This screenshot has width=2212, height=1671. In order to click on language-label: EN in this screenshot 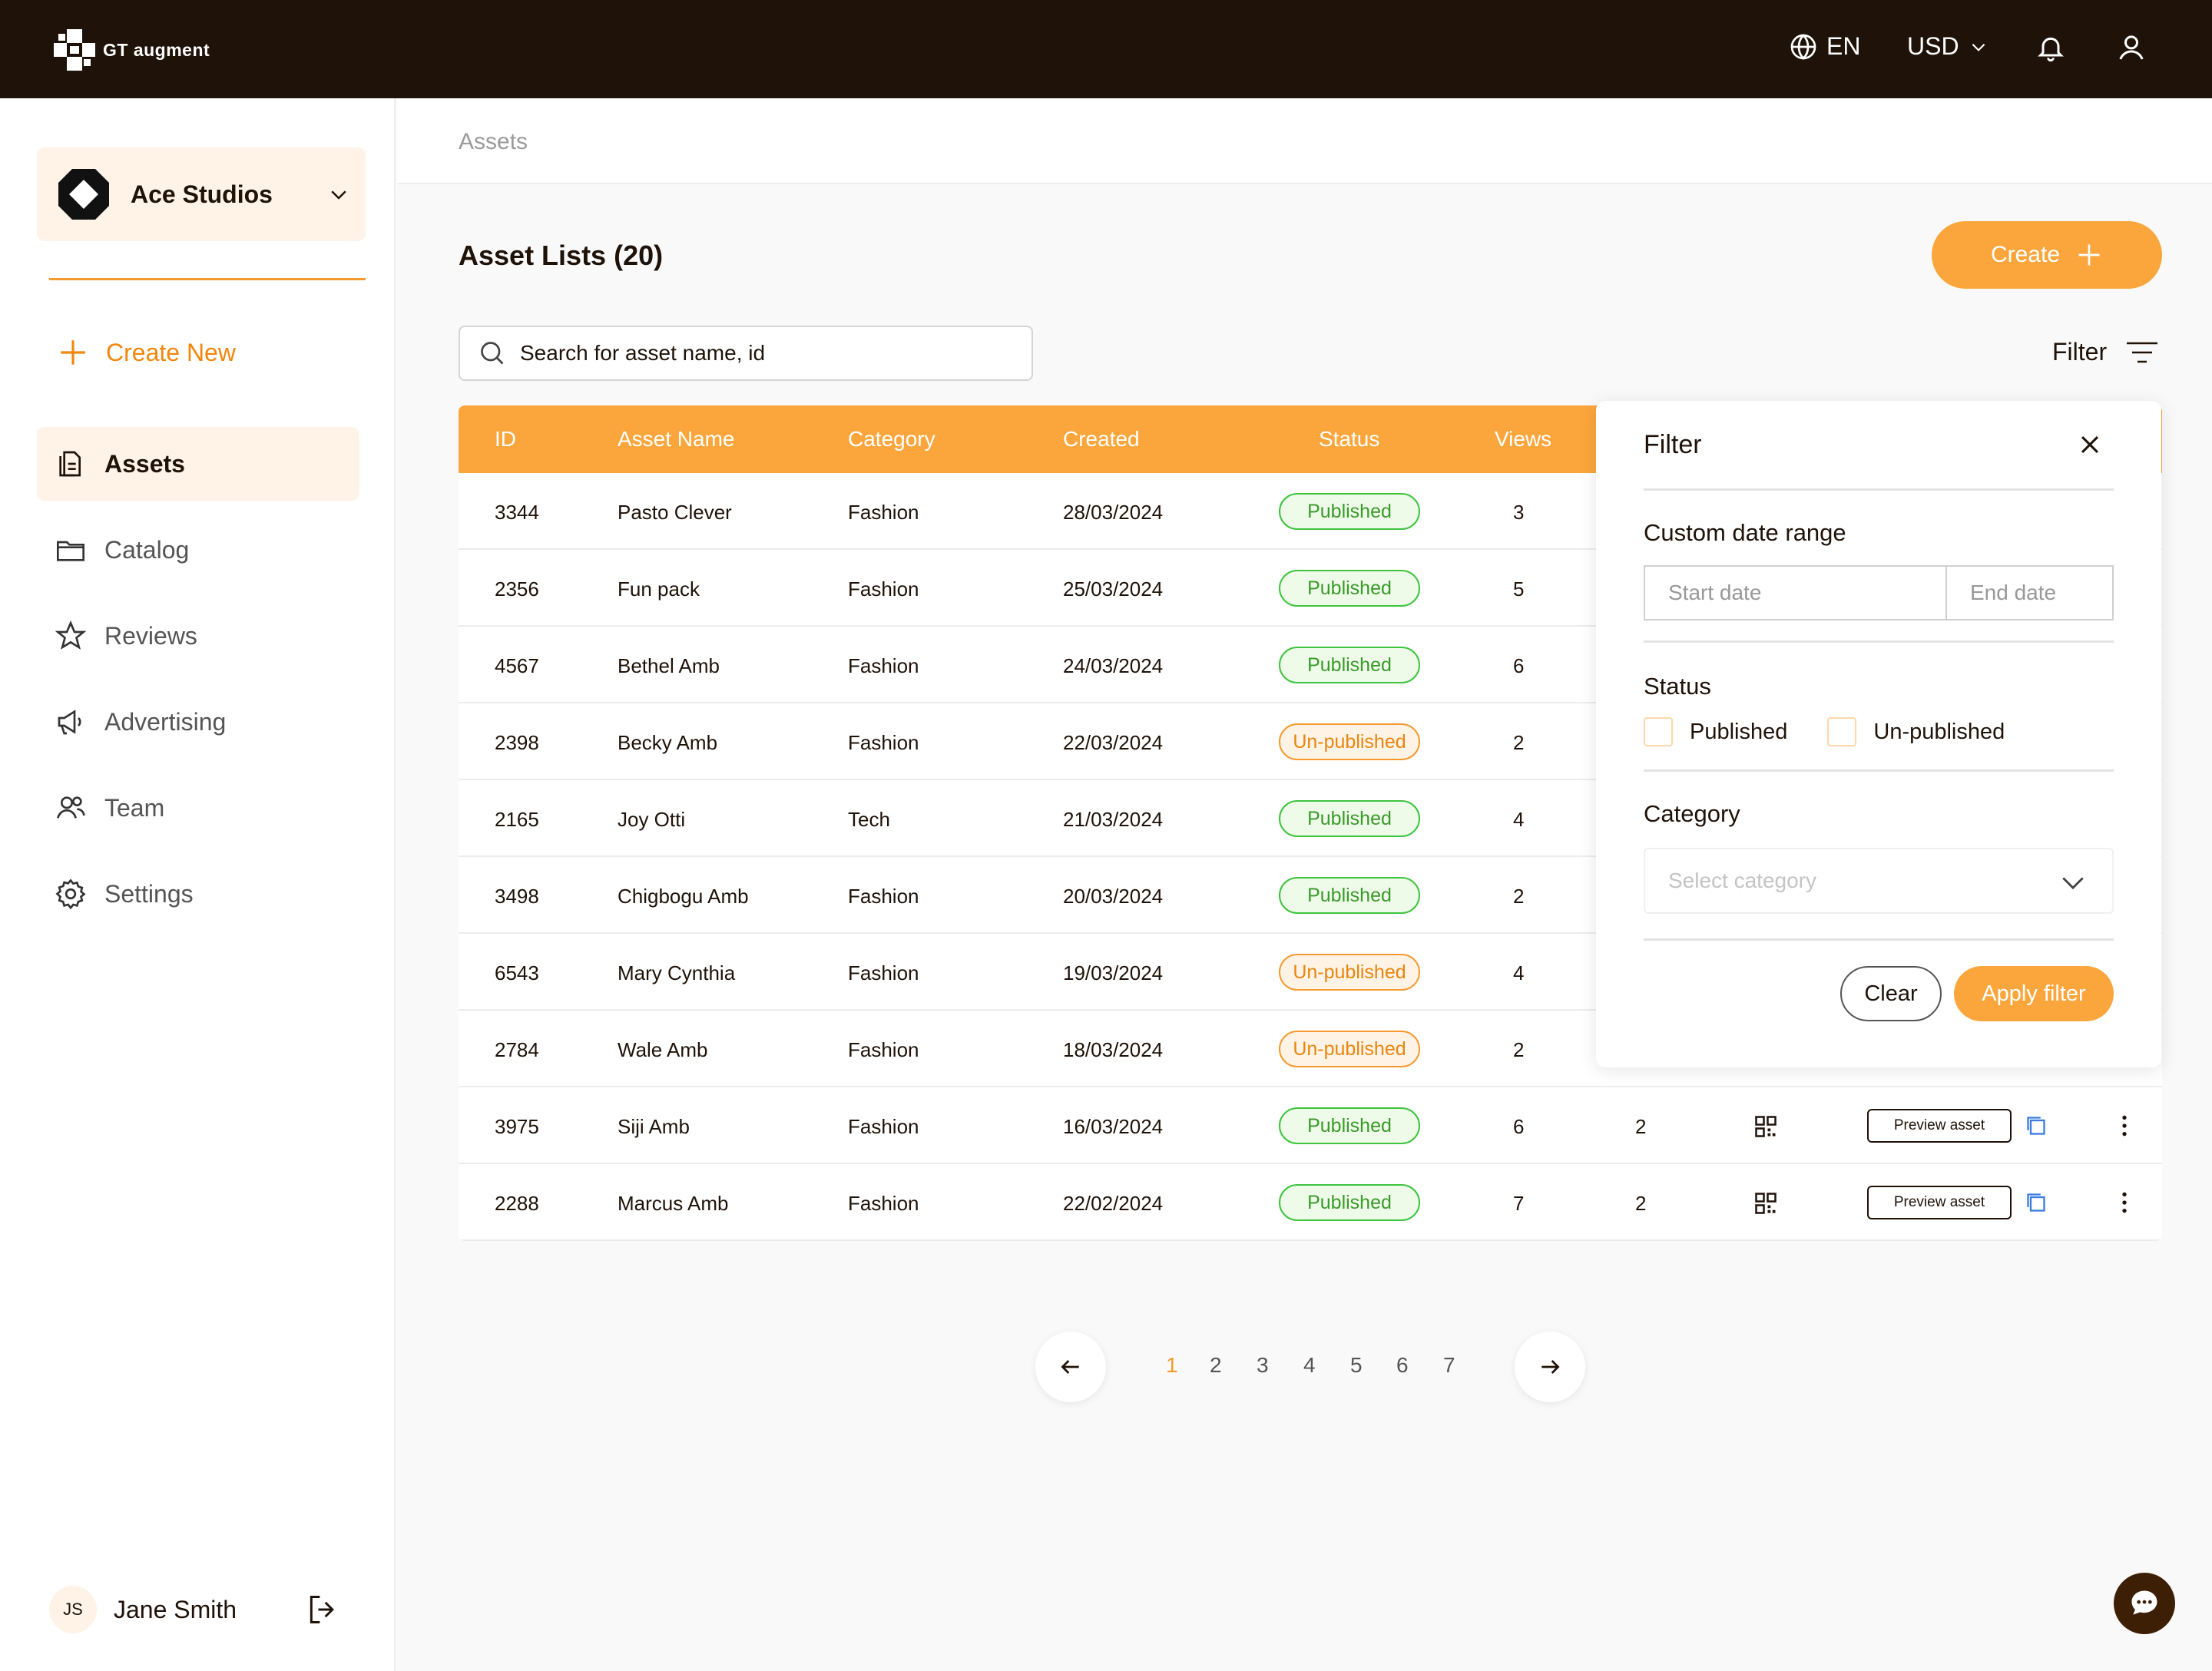, I will do `click(1844, 46)`.